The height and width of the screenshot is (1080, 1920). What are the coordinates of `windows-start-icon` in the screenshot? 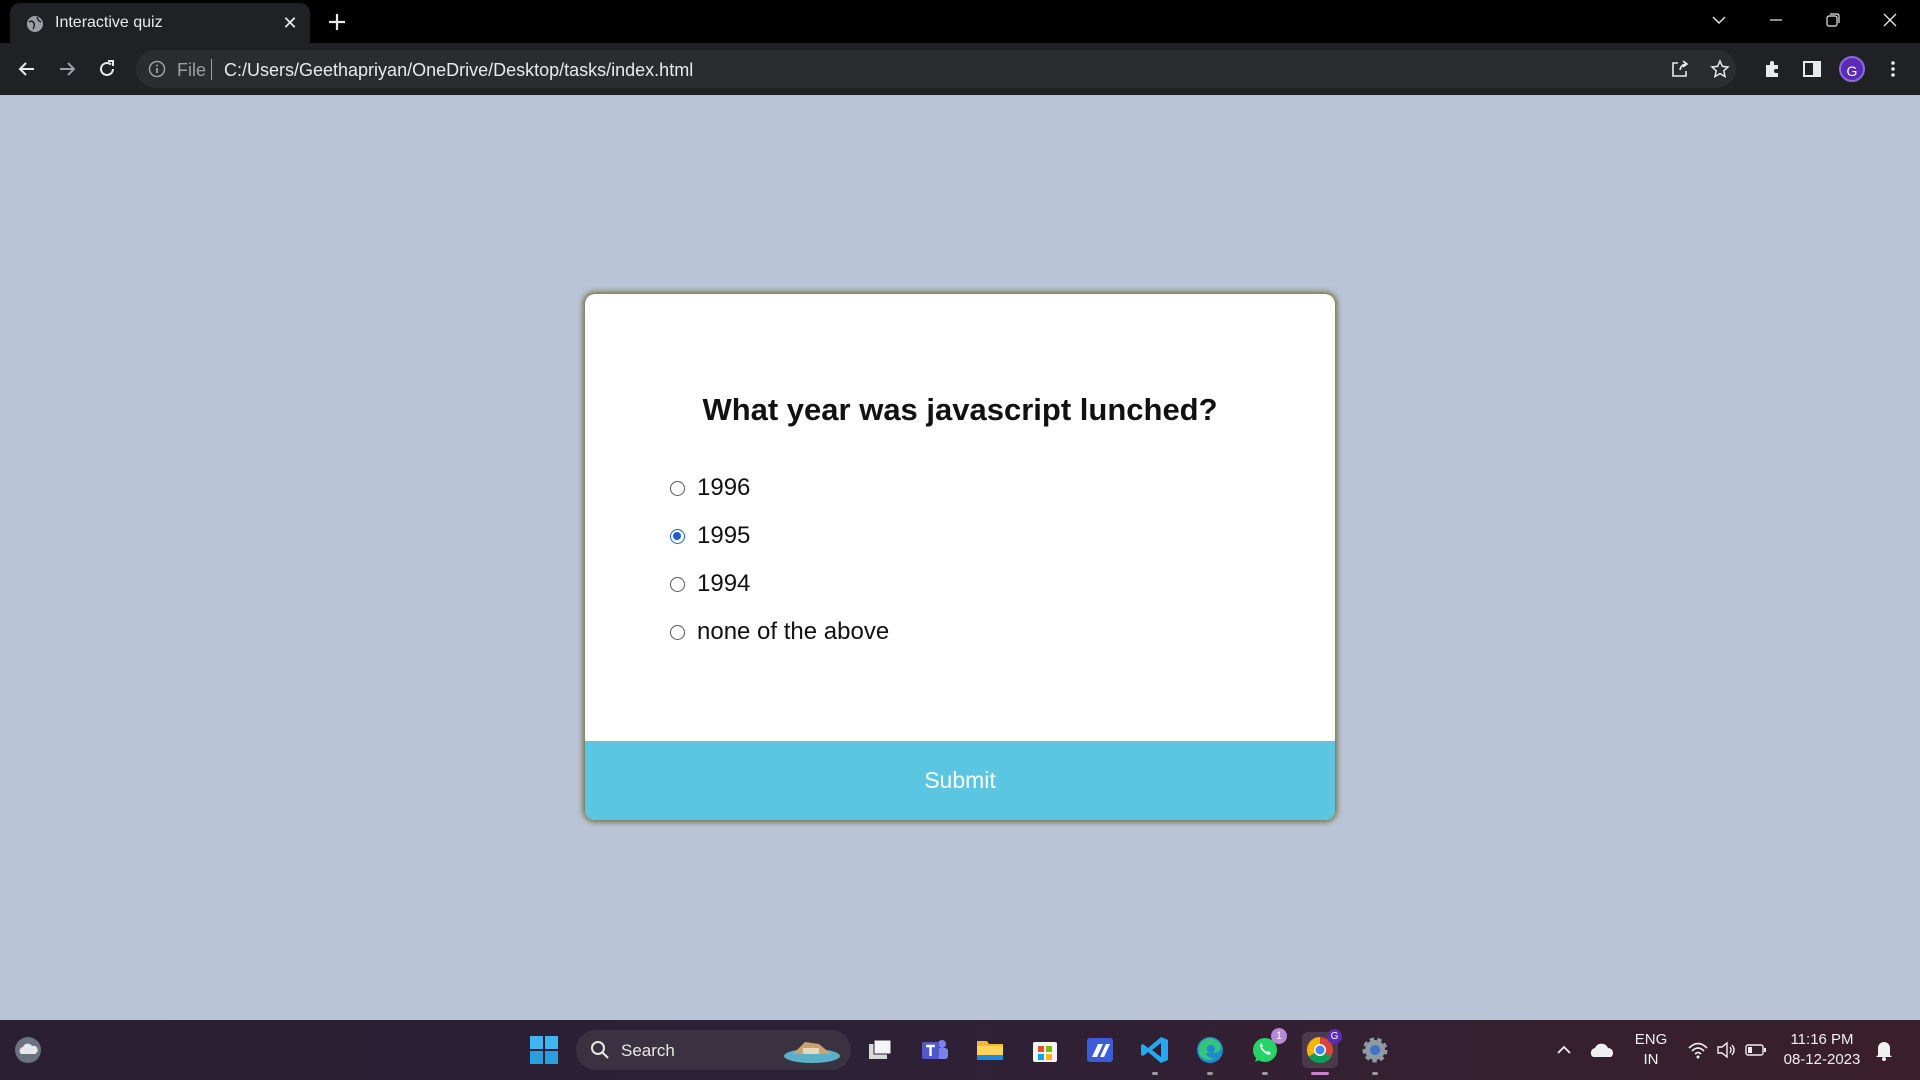 It's located at (544, 1050).